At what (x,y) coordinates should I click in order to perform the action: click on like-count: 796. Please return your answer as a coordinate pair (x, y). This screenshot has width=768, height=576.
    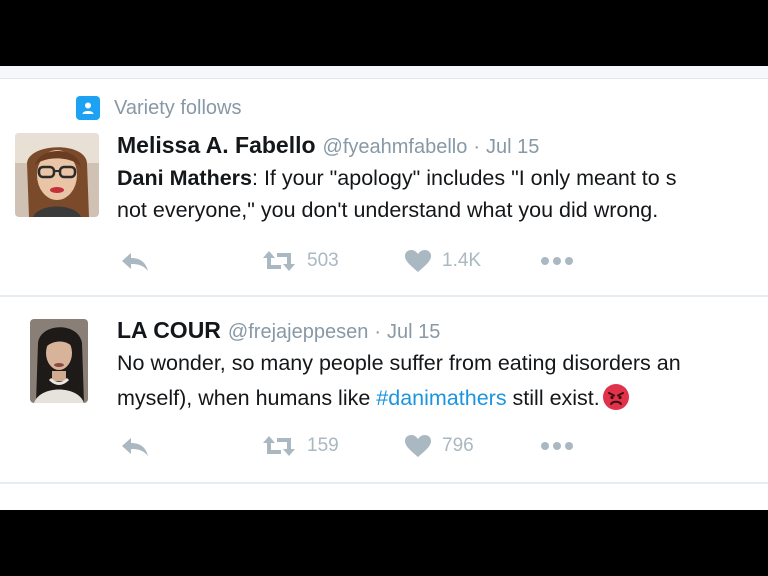
    Looking at the image, I should click on (458, 445).